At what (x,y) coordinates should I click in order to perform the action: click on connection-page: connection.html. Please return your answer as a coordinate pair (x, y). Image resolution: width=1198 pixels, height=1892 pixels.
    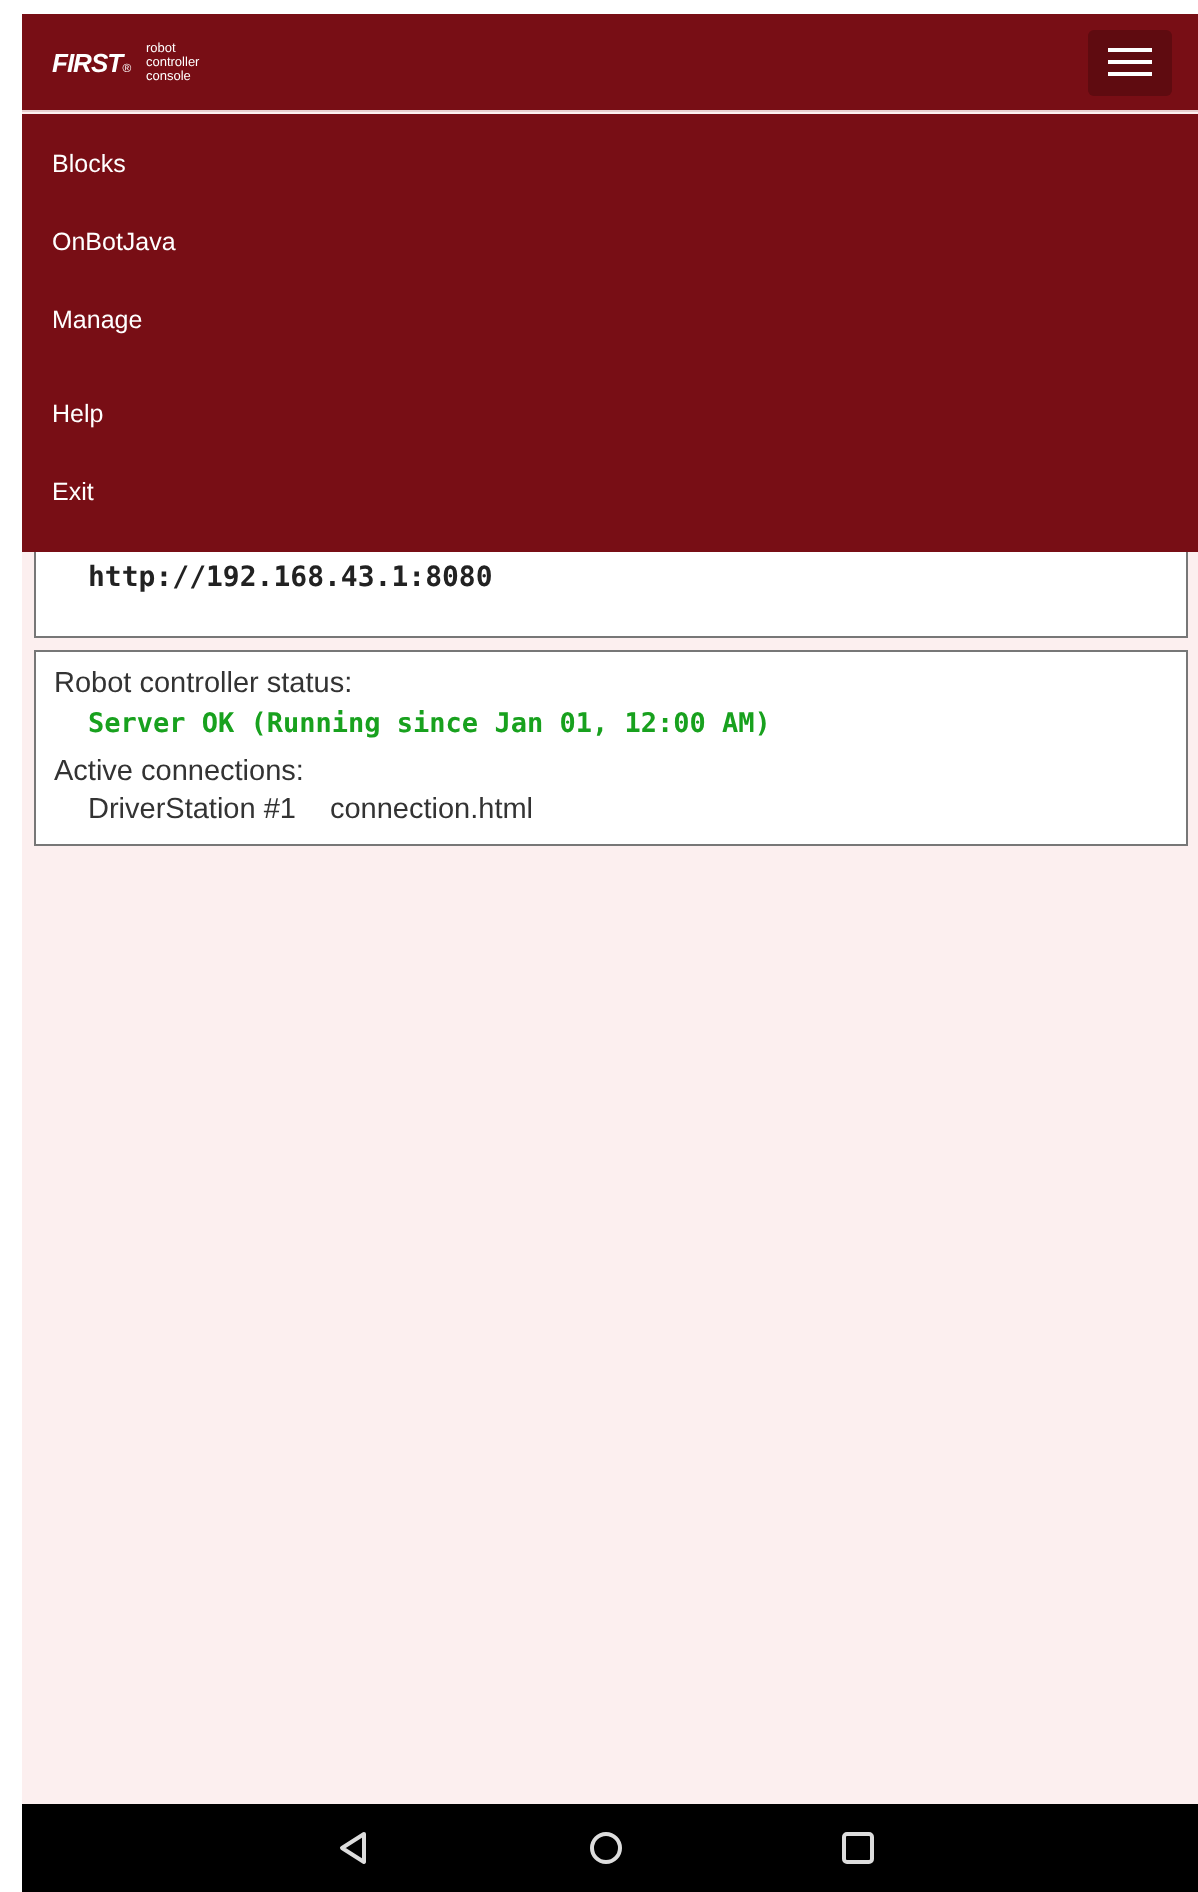
    Looking at the image, I should click on (431, 810).